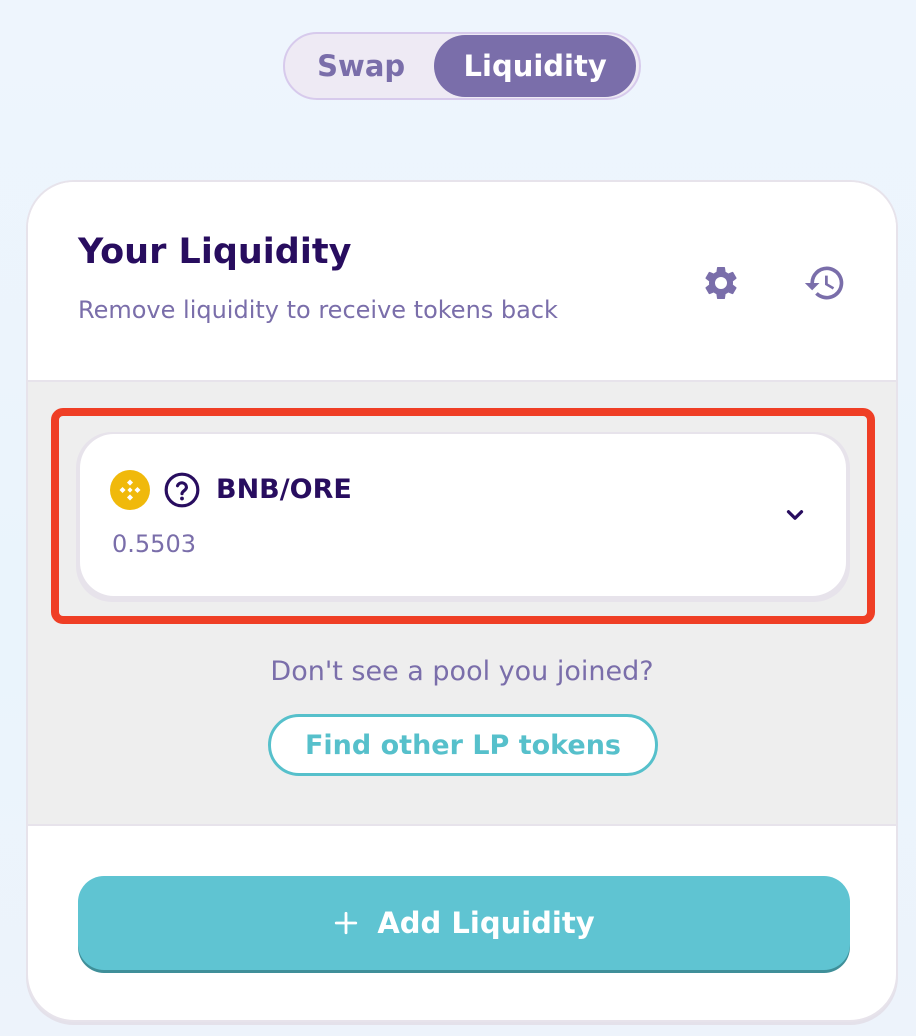 The image size is (916, 1036). What do you see at coordinates (361, 66) in the screenshot?
I see `swap-tab: Swap` at bounding box center [361, 66].